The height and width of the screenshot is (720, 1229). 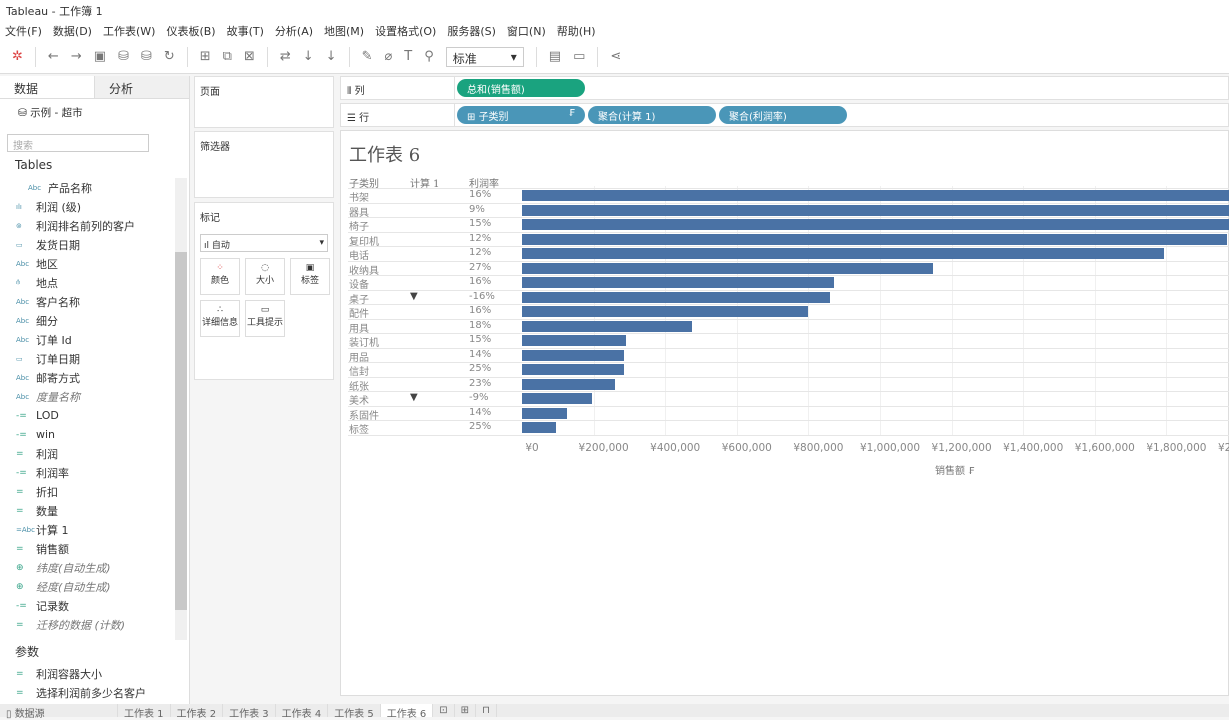 I want to click on menu-item: 服务器(S), so click(x=471, y=31).